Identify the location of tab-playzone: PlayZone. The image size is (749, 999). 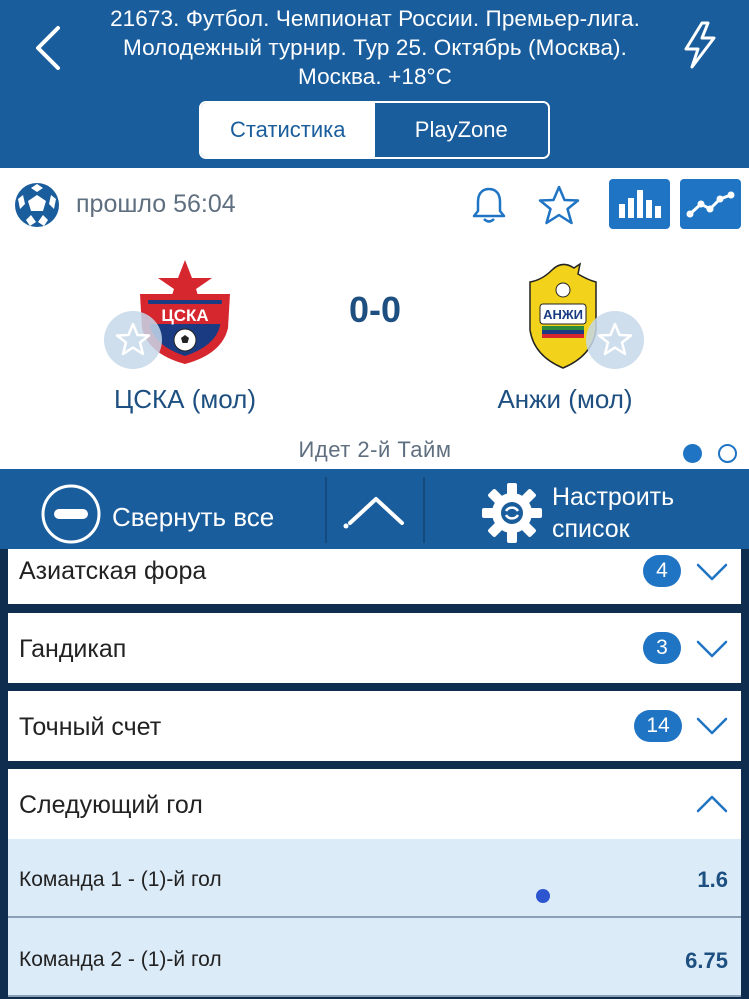
(461, 130).